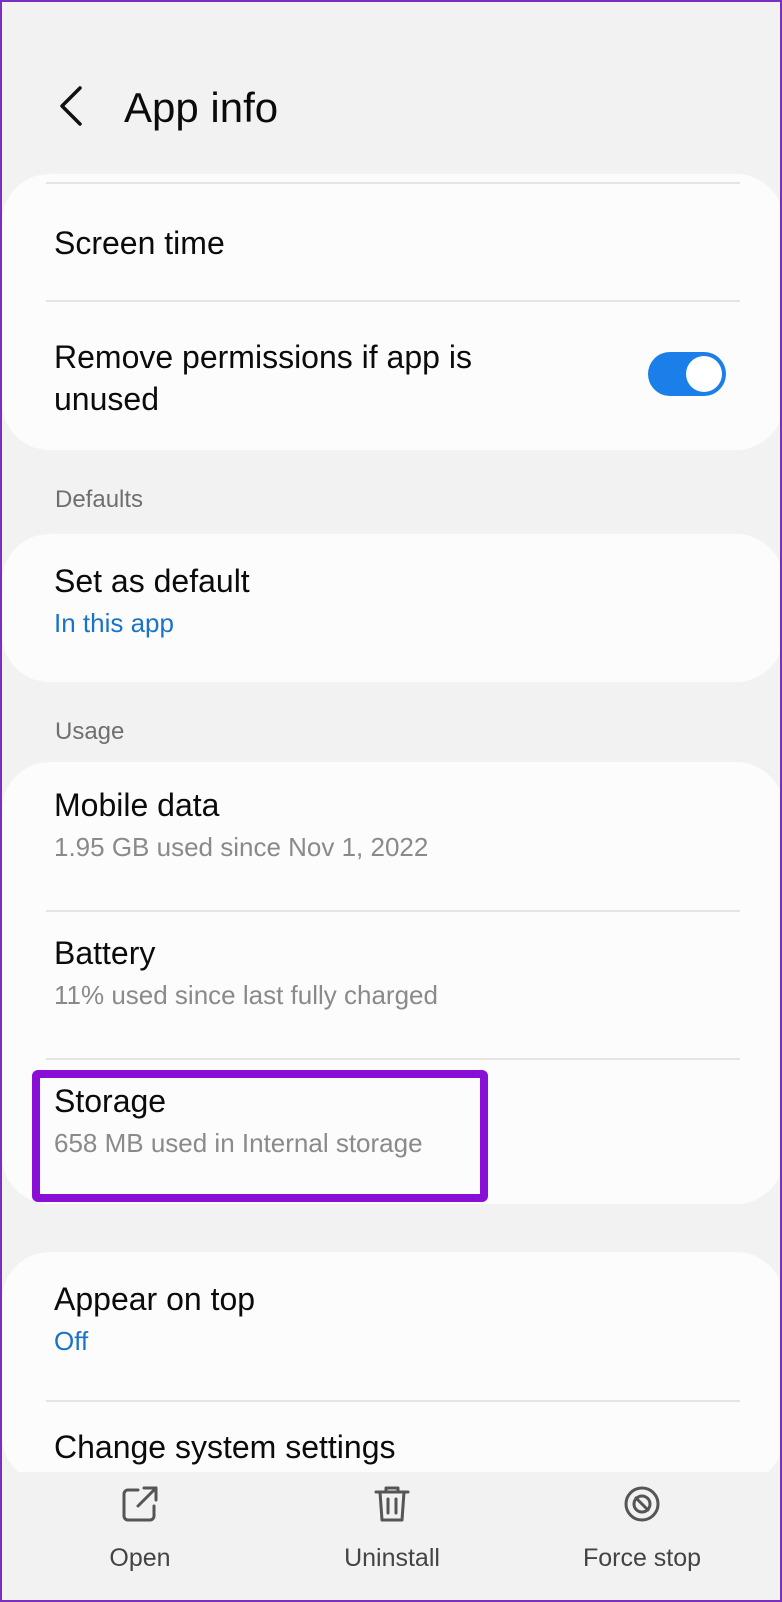 The image size is (782, 1602). Describe the element at coordinates (152, 581) in the screenshot. I see `set-as-default-label: Set as default` at that location.